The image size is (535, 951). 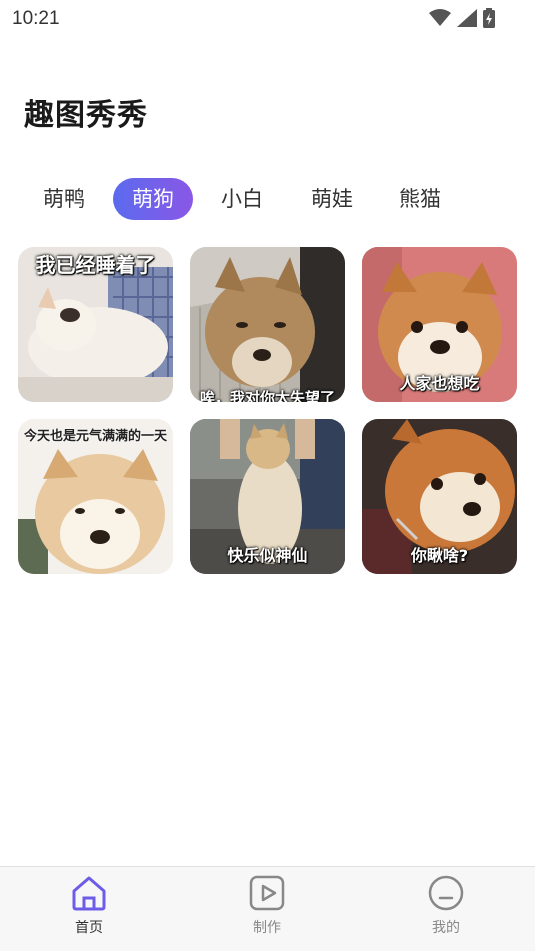 I want to click on meme-card: 唉，我对你太失望了, so click(x=267, y=324).